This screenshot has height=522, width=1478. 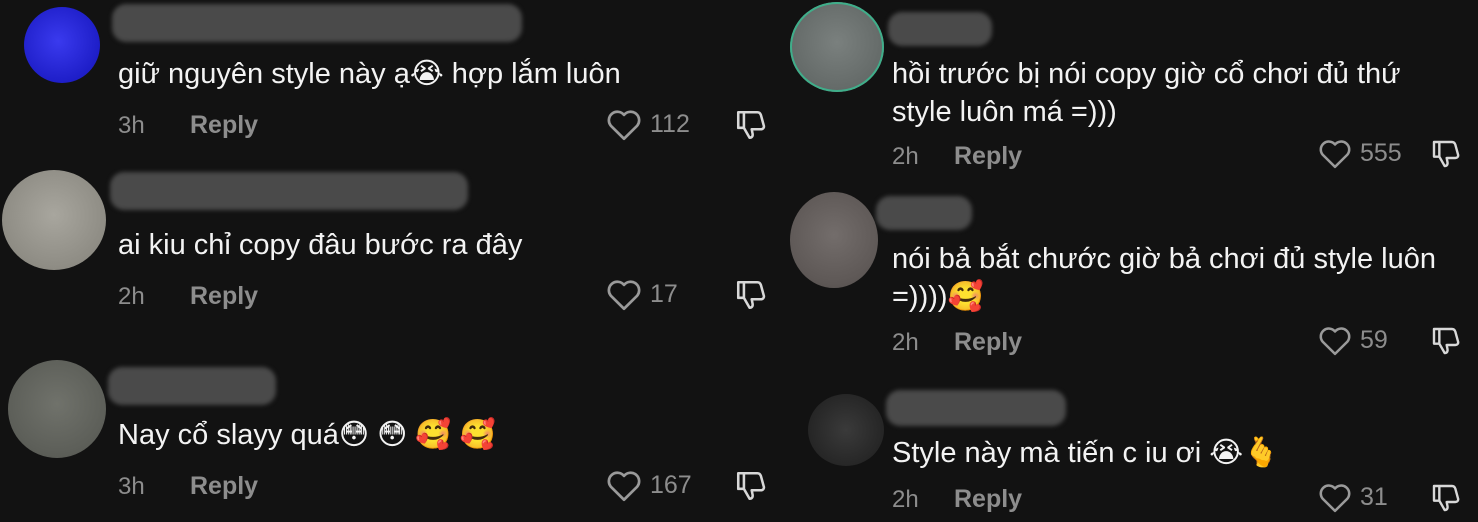 I want to click on like-count: 31, so click(x=1374, y=497).